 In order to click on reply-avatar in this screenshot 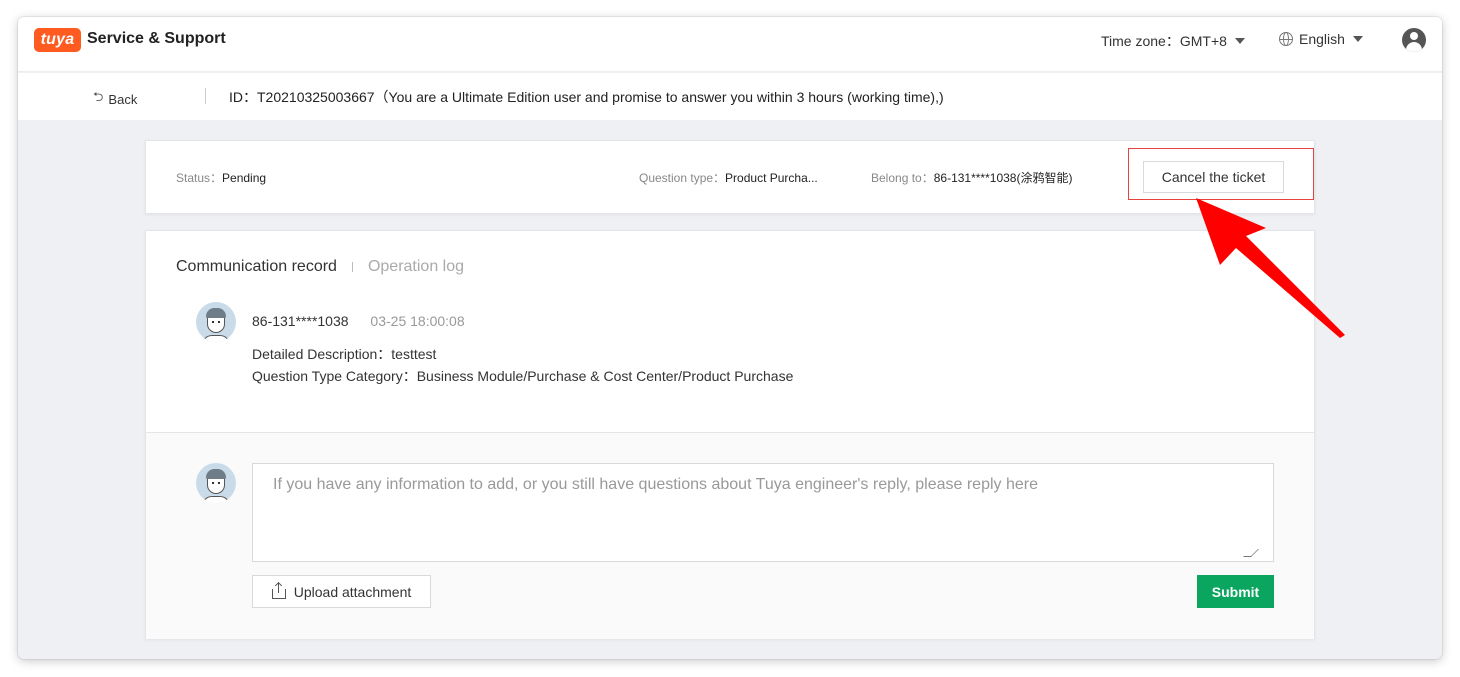, I will do `click(216, 483)`.